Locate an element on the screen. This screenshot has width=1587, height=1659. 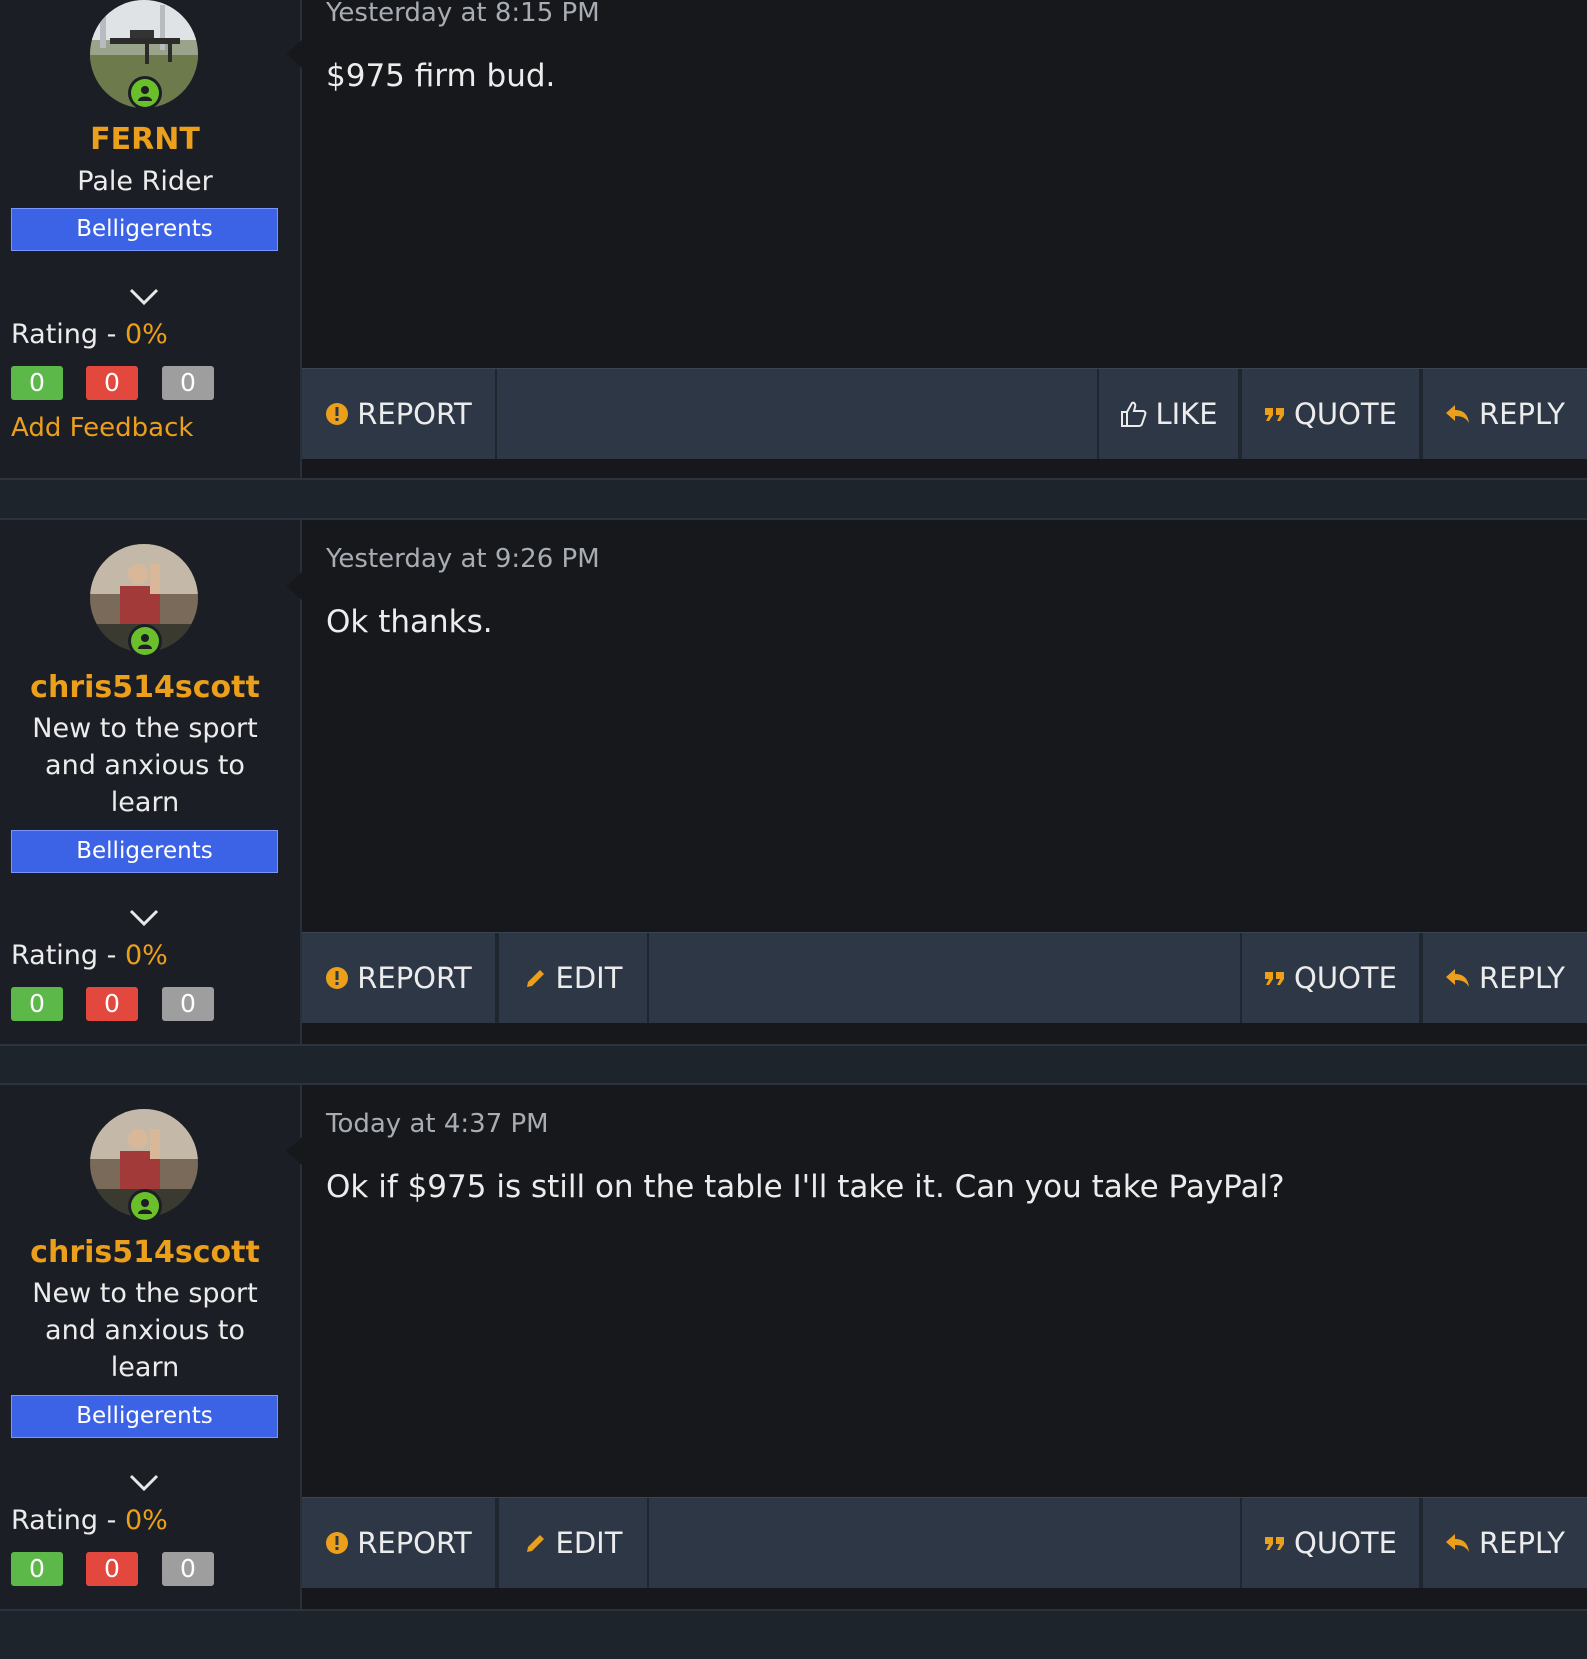
post-date: Today at 4:37 PM is located at coordinates (437, 1124).